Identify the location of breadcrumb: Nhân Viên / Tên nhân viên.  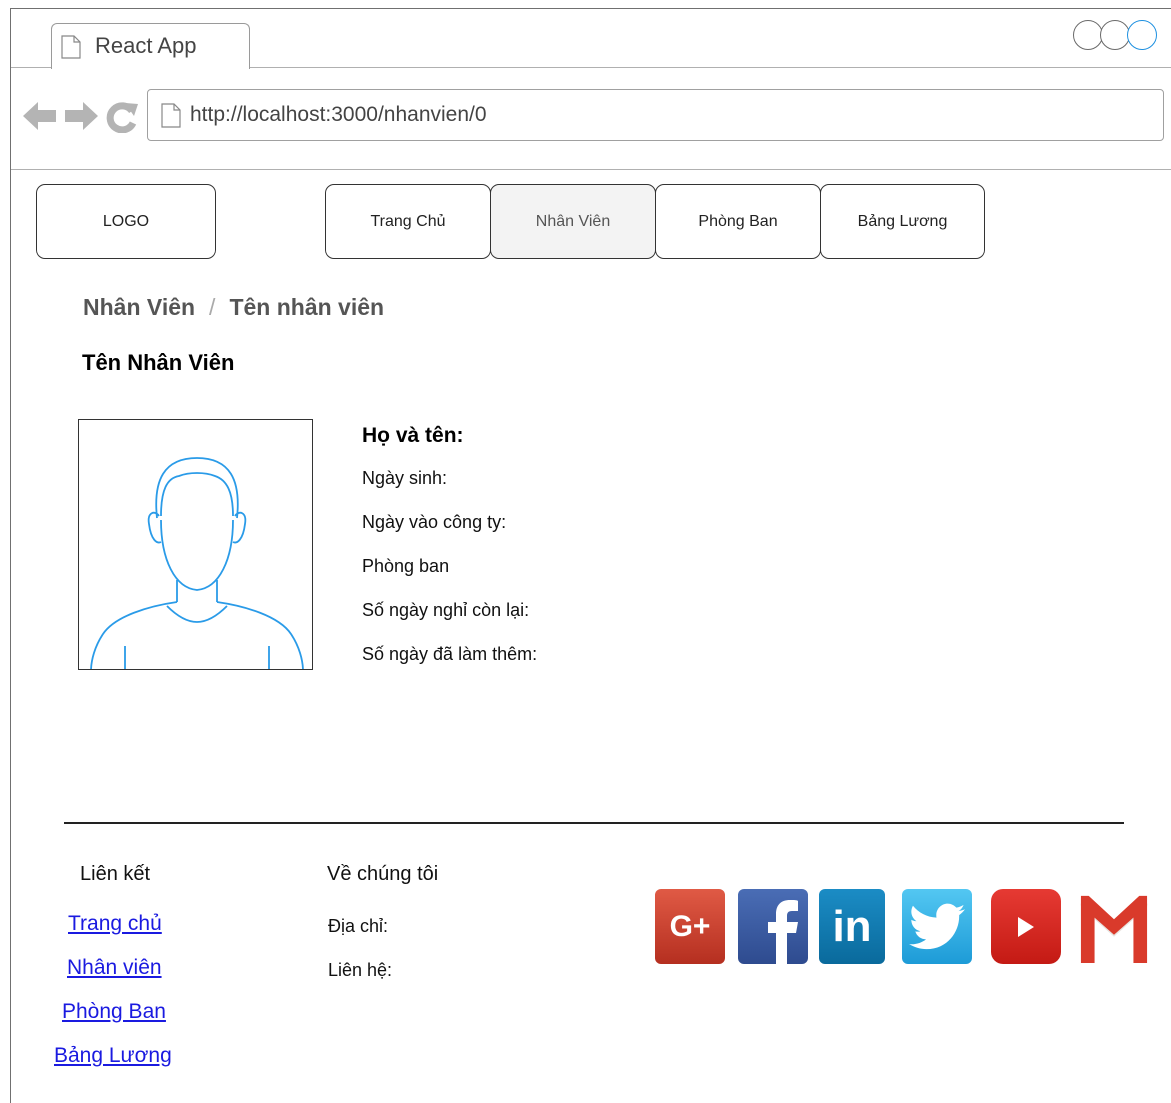
(233, 307).